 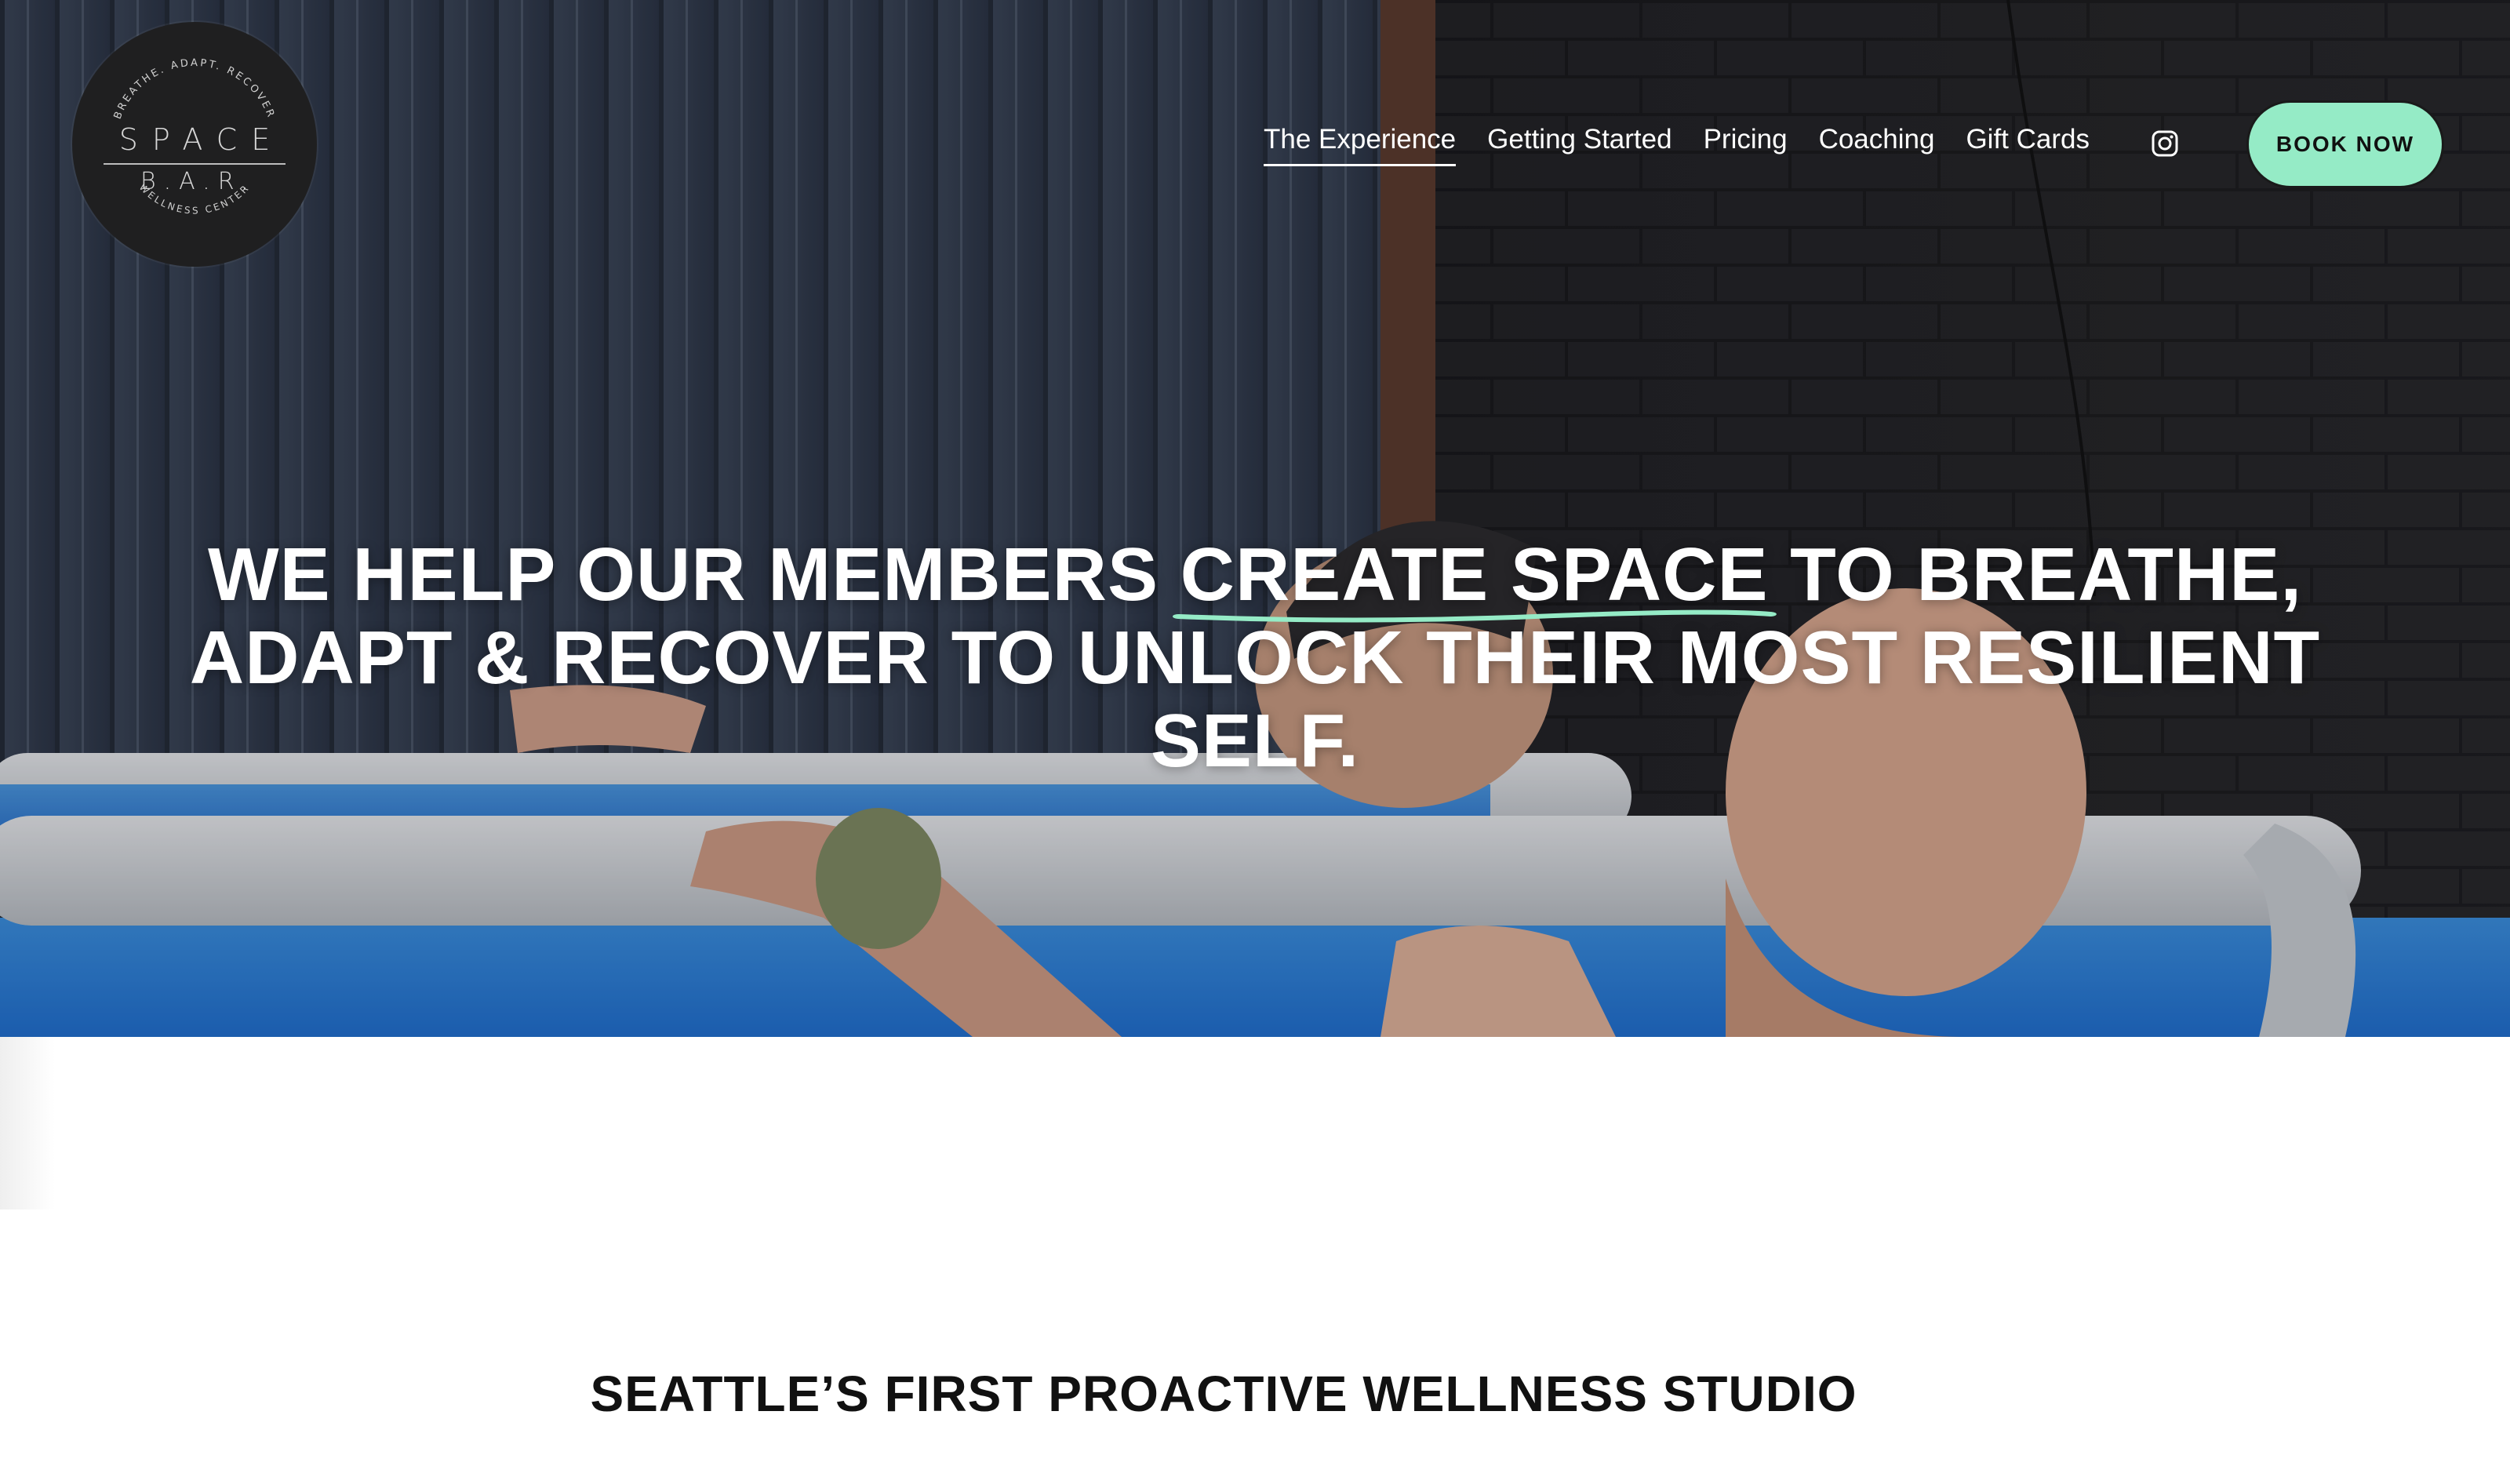 I want to click on edge-shadow, so click(x=27, y=1123).